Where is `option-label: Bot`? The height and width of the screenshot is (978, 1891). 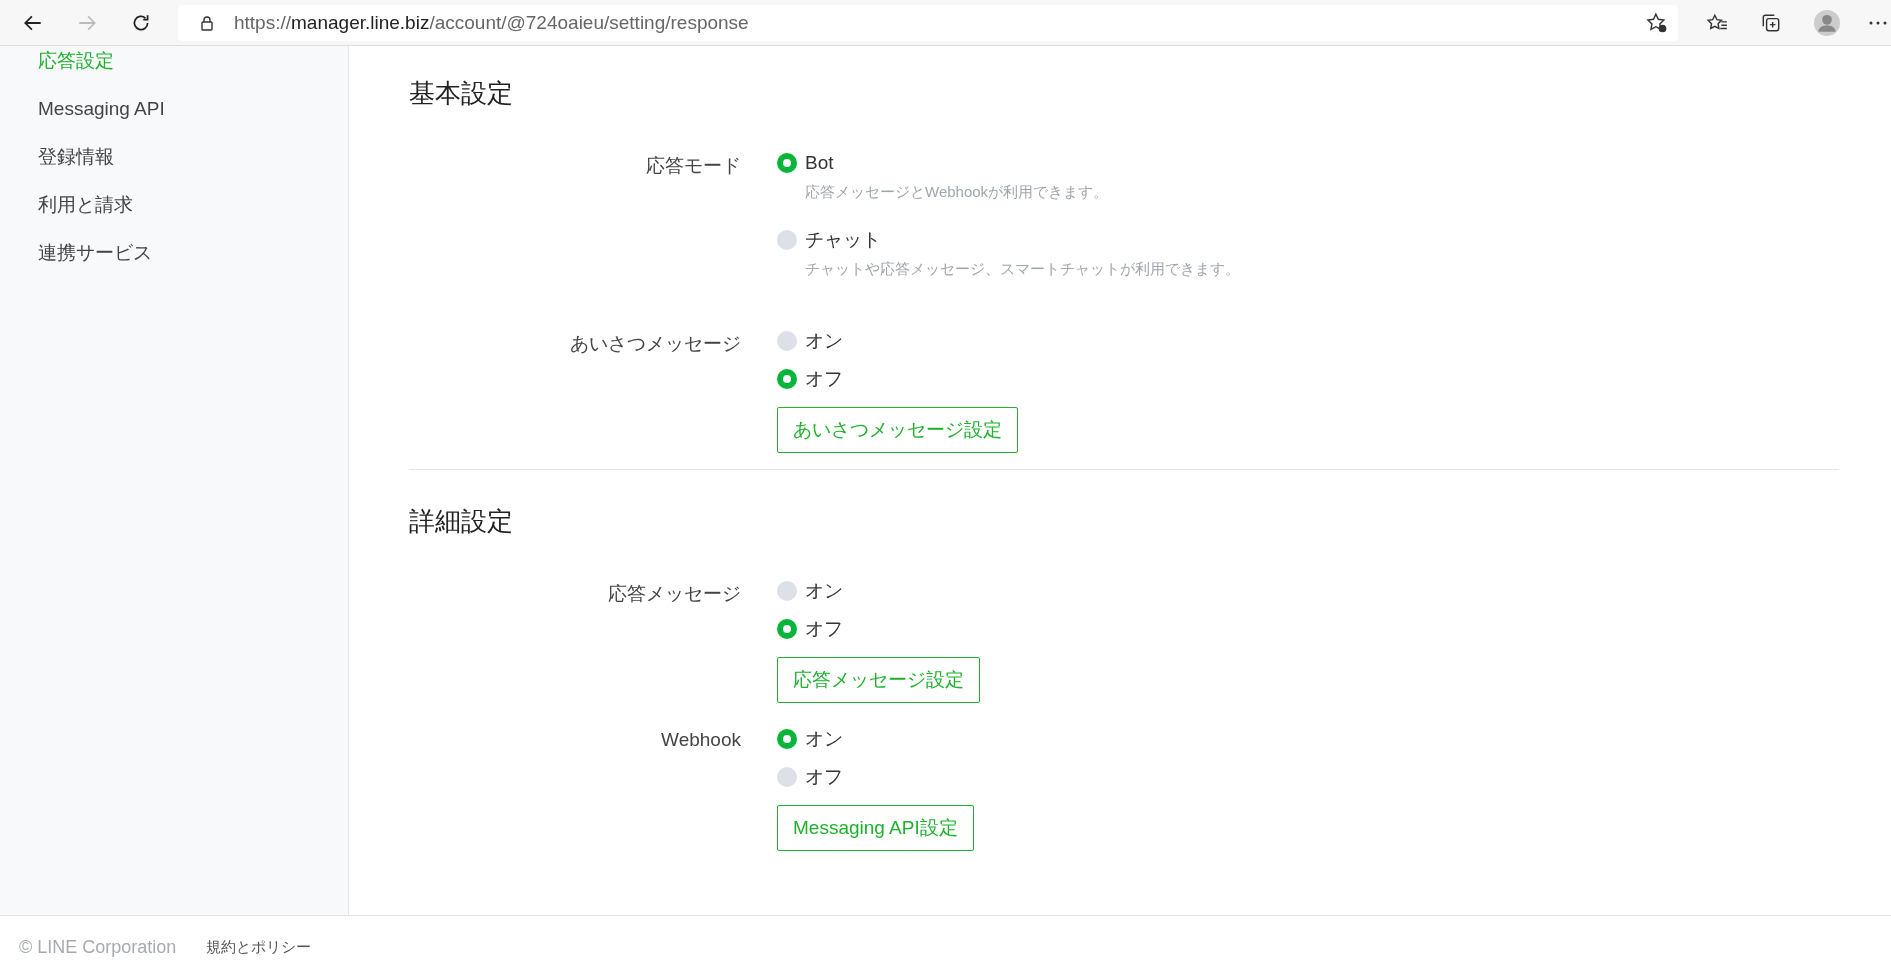
option-label: Bot is located at coordinates (819, 163).